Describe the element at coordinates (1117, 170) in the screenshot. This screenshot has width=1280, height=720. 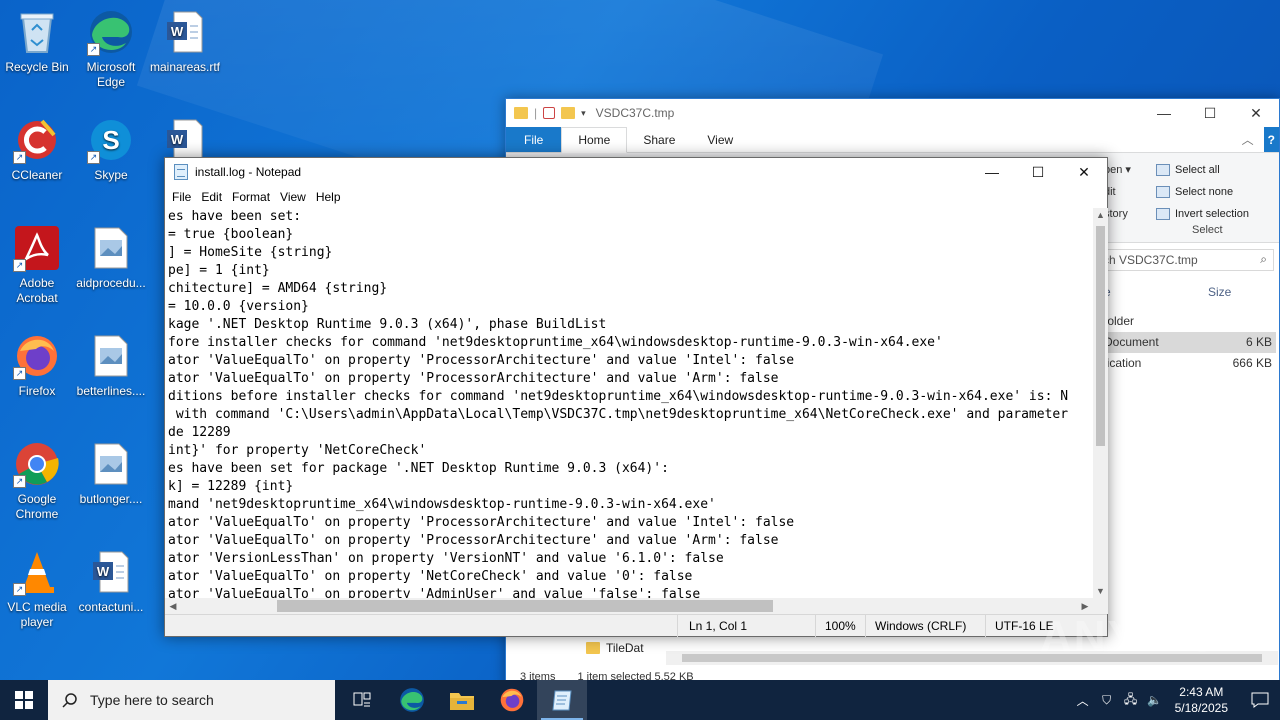
I see `open-button: pen ▾` at that location.